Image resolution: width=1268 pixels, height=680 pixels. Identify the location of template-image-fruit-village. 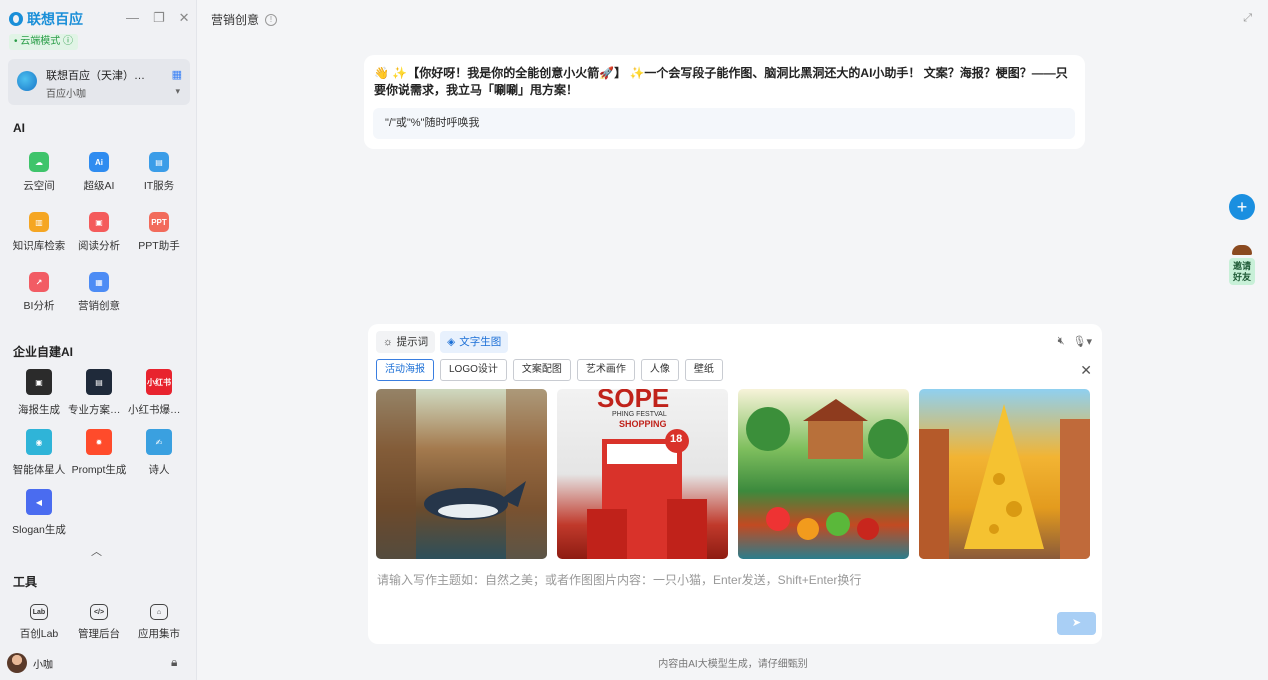
(823, 474).